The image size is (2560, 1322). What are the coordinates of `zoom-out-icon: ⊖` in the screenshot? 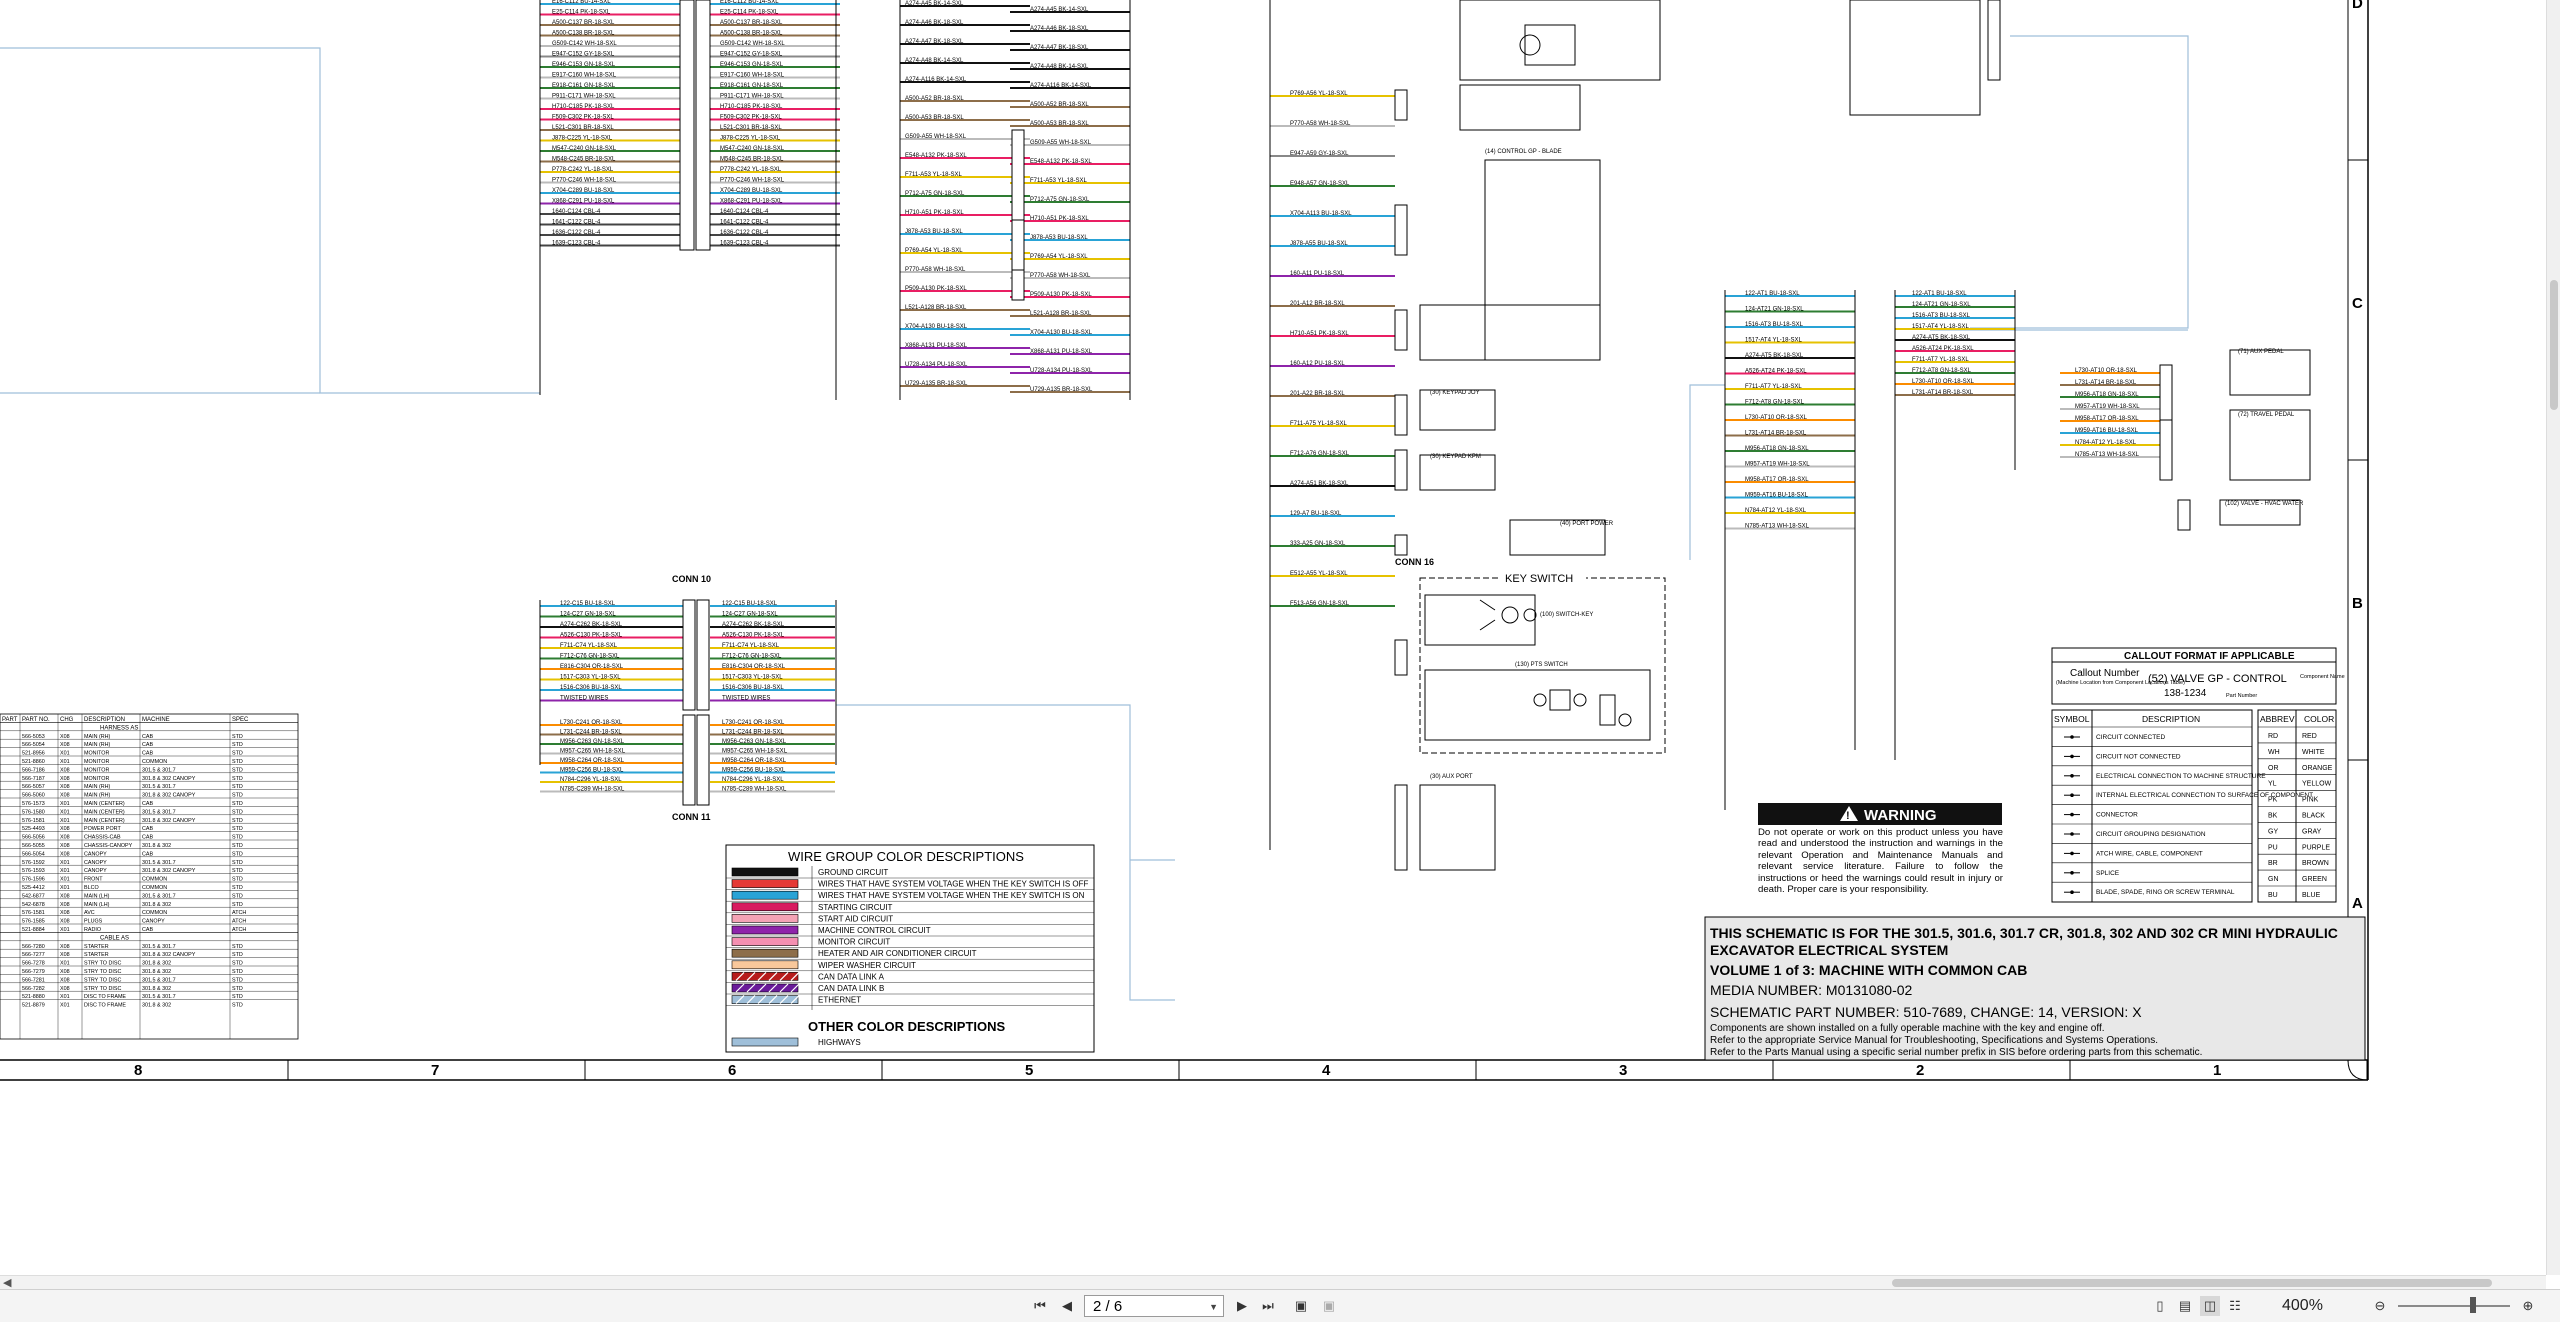 It's located at (2380, 1306).